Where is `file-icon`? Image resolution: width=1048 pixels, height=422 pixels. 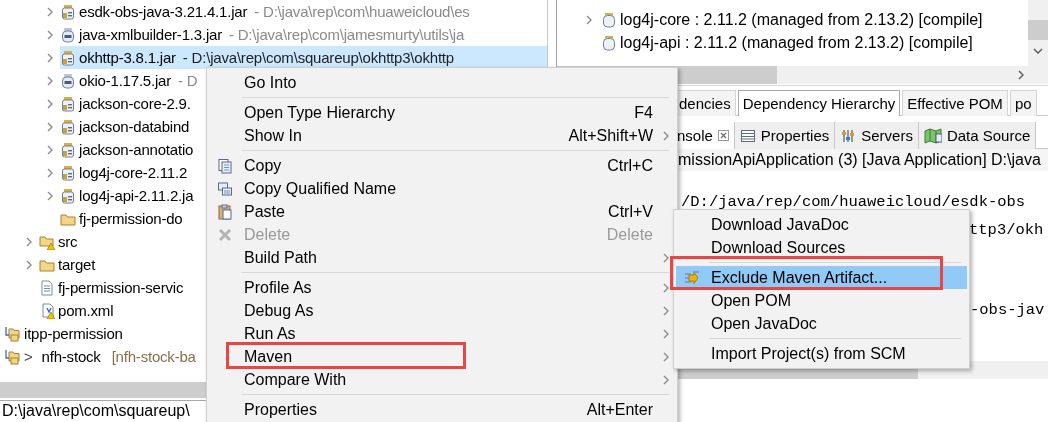
file-icon is located at coordinates (47, 287).